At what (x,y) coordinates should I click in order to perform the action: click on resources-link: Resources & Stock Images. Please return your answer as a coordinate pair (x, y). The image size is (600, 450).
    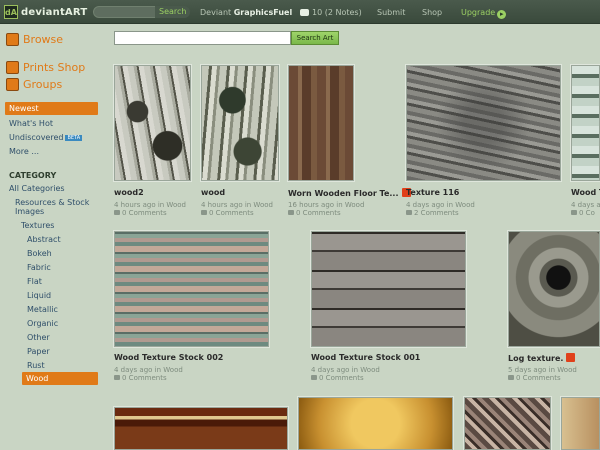
    Looking at the image, I should click on (52, 207).